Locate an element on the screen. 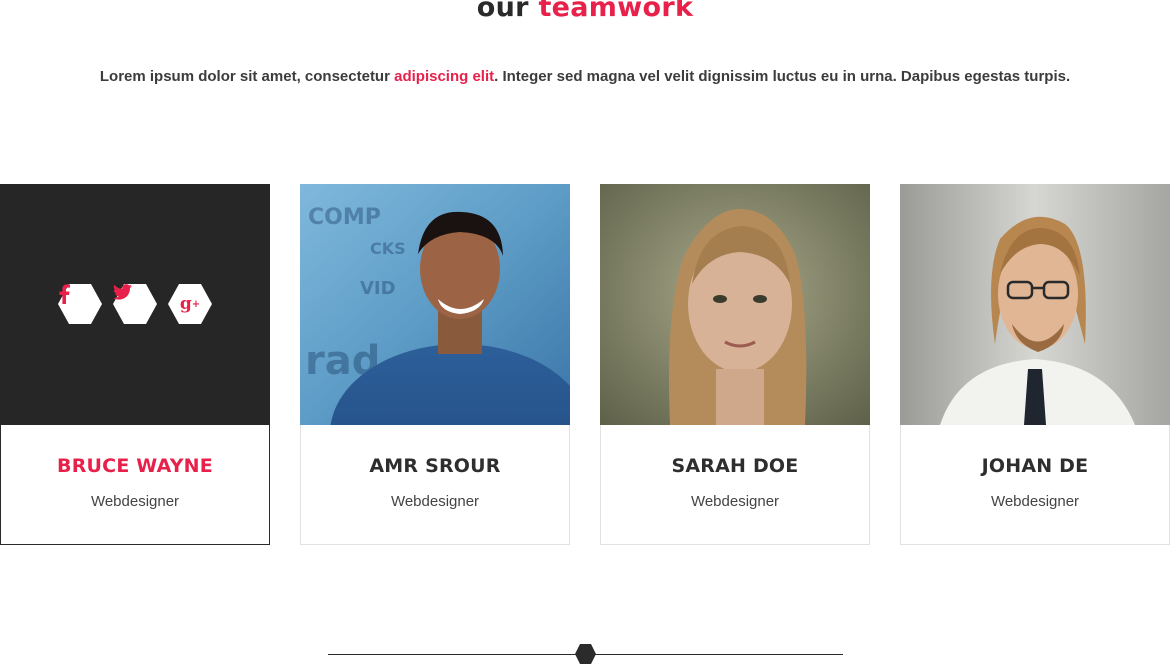 This screenshot has height=664, width=1170. social-links: g + is located at coordinates (138, 305).